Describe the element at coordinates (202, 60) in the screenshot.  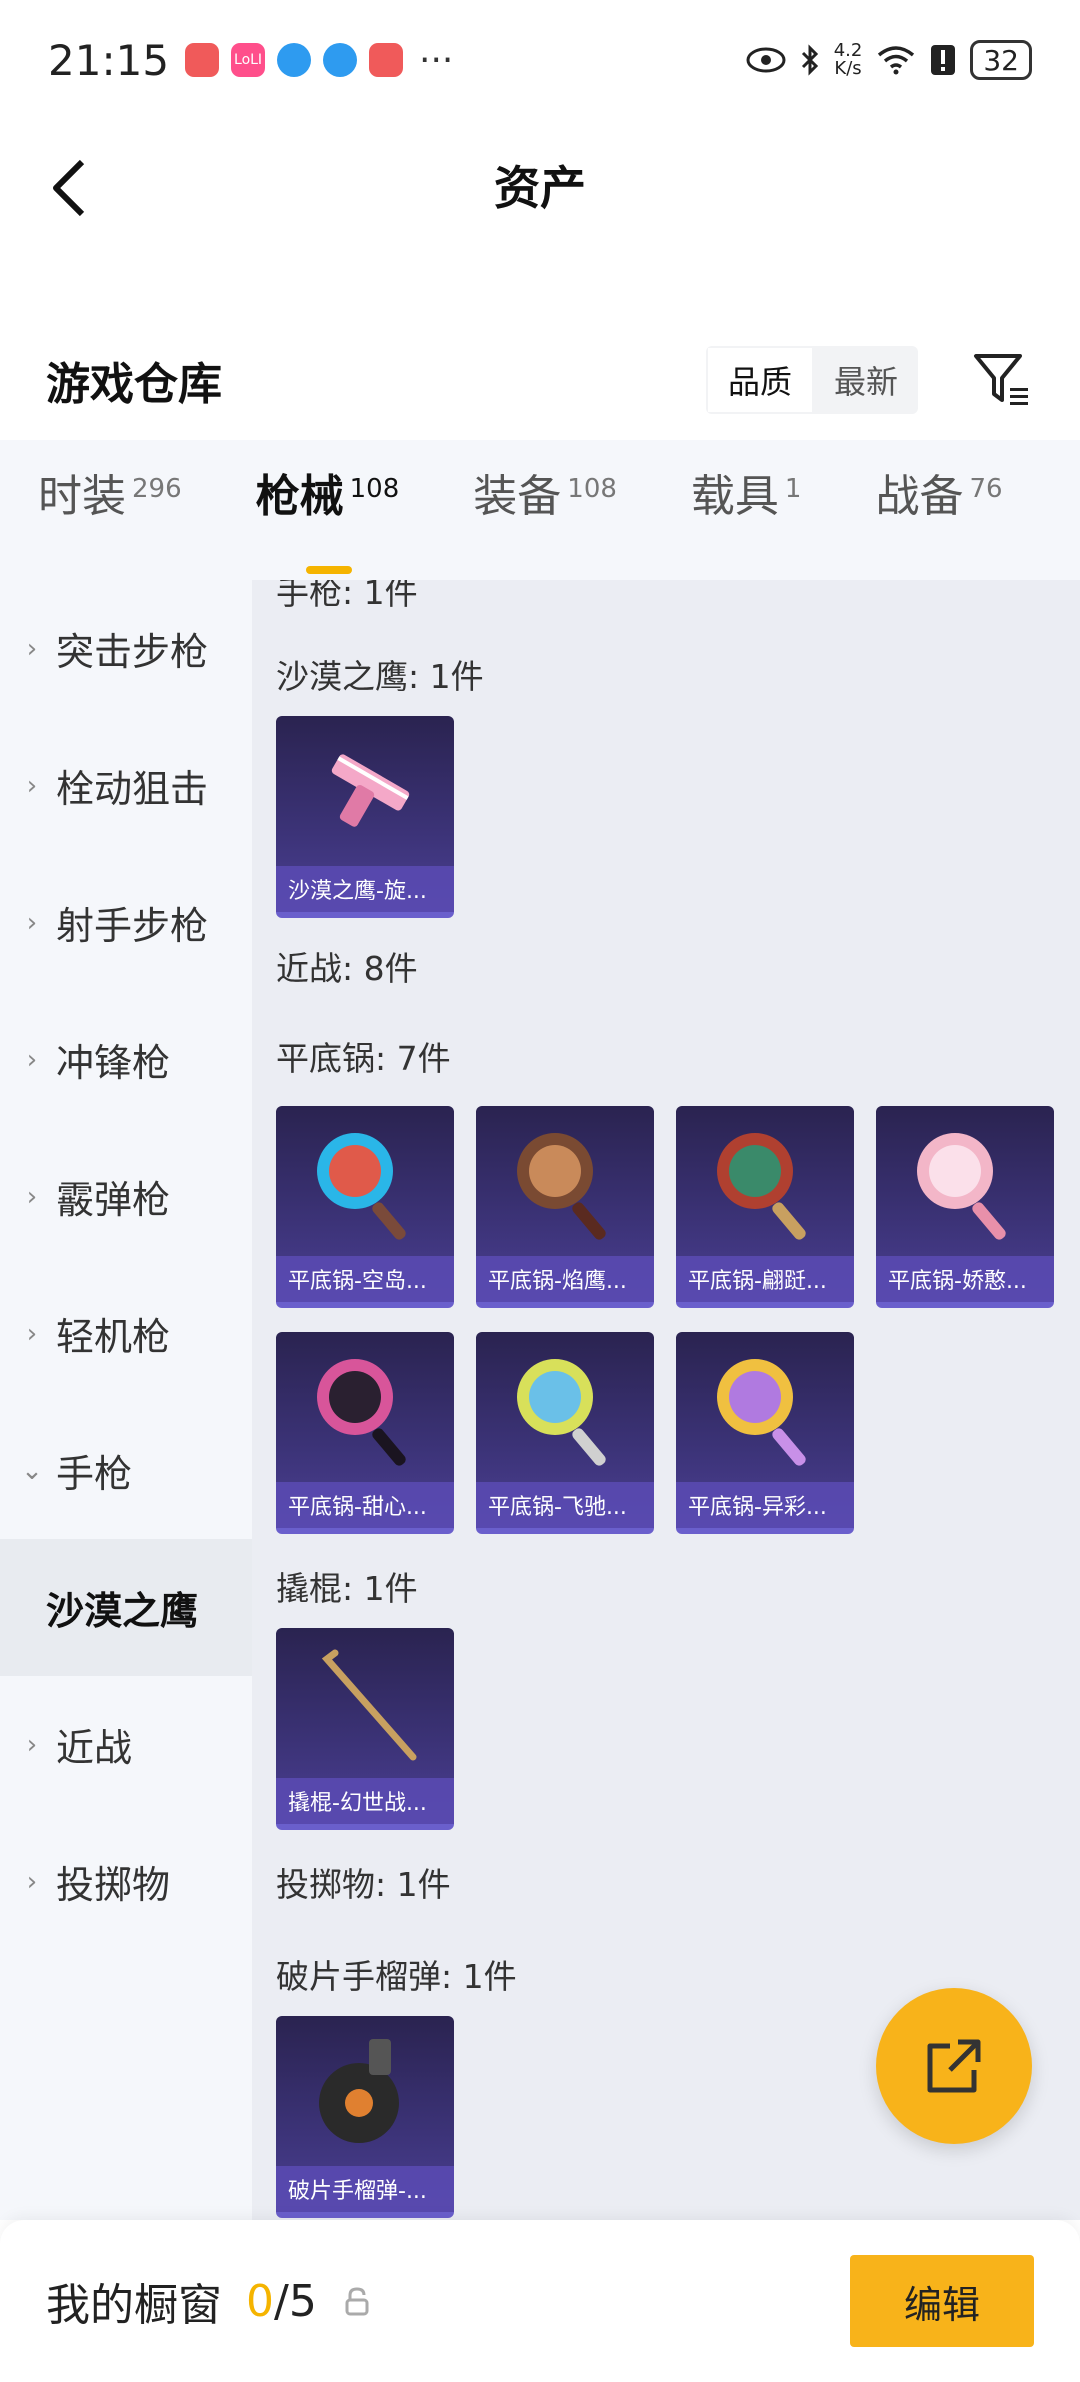
I see `shopping-app-icon` at that location.